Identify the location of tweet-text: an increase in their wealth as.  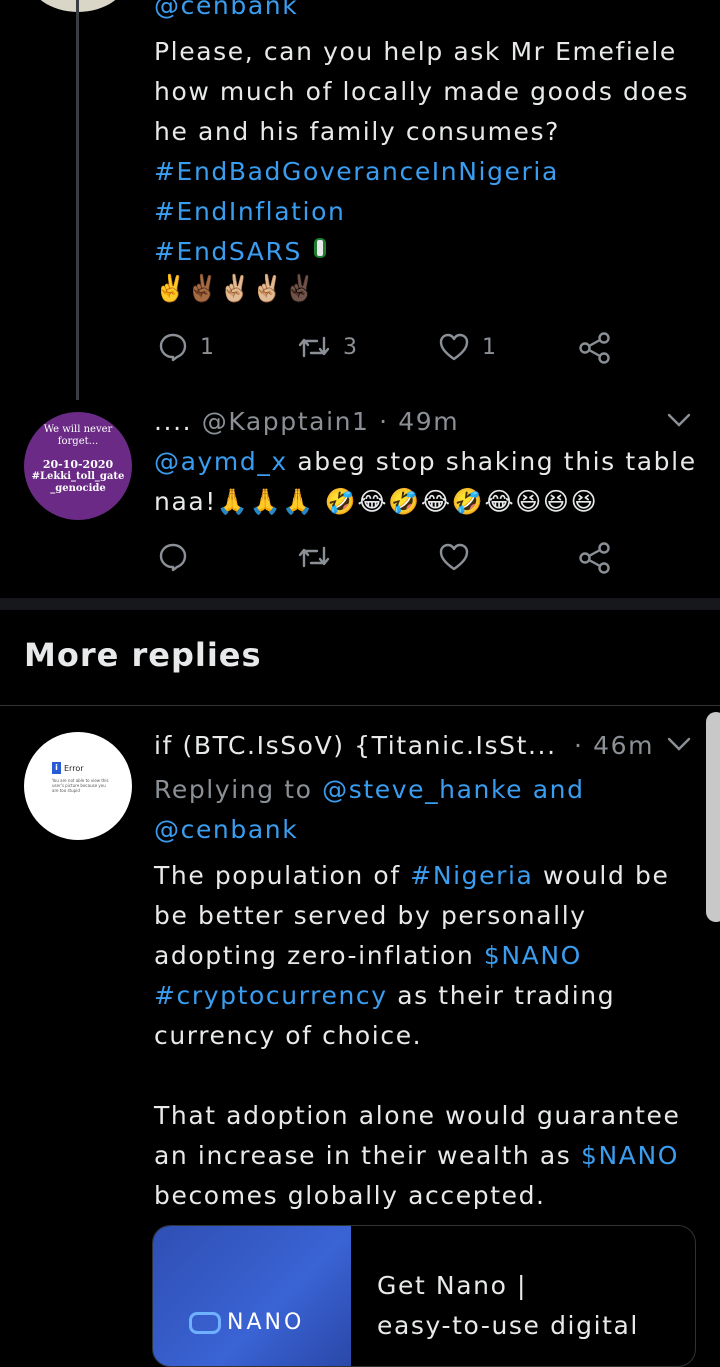
(363, 1155).